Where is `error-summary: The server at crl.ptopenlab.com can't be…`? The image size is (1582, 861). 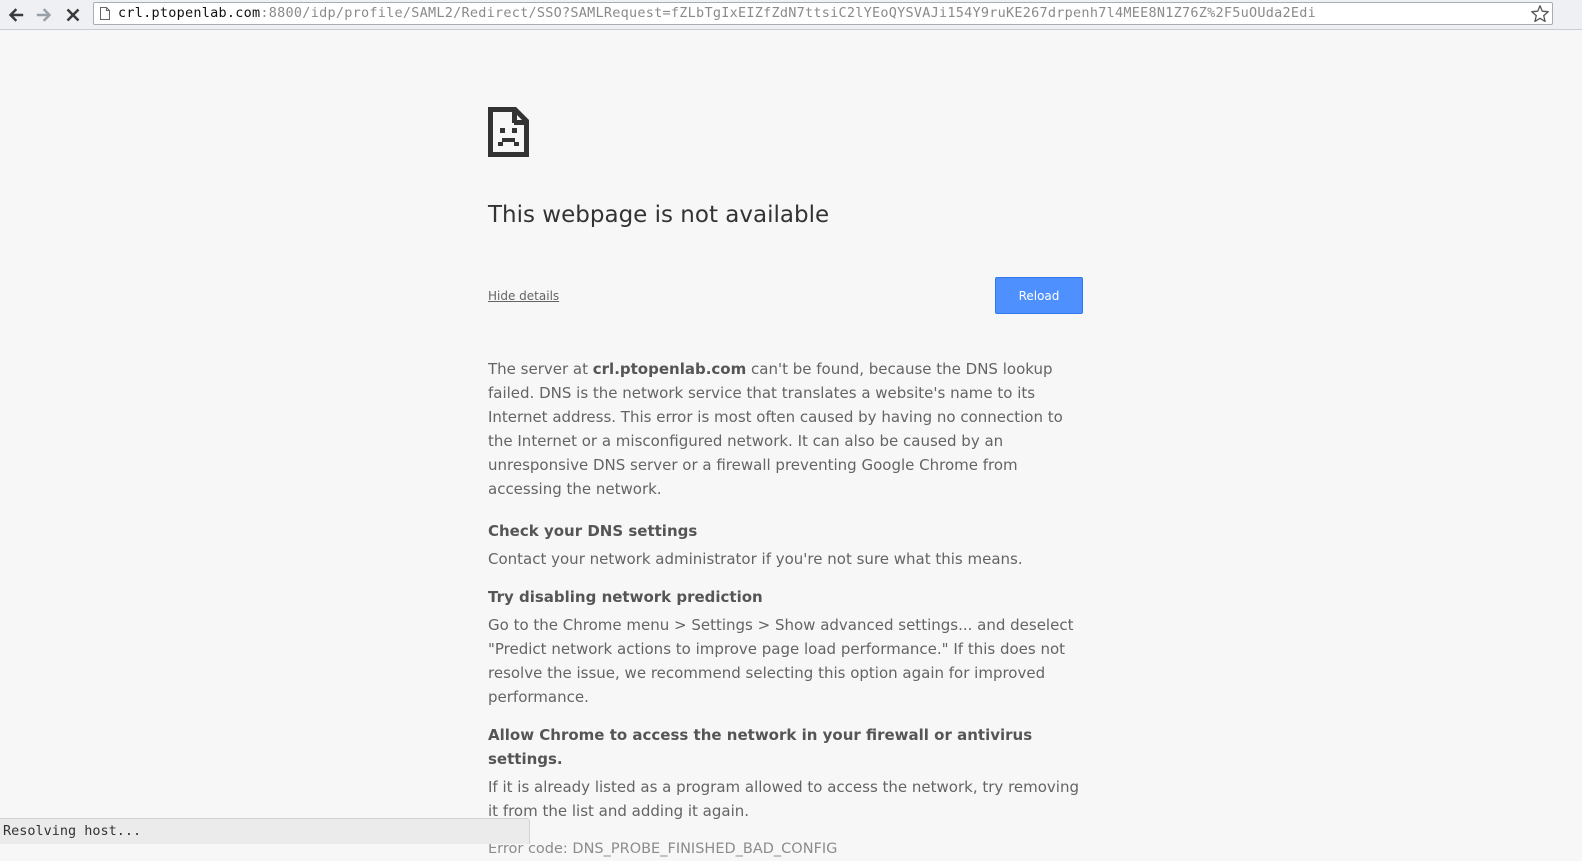 error-summary: The server at crl.ptopenlab.com can't be… is located at coordinates (788, 429).